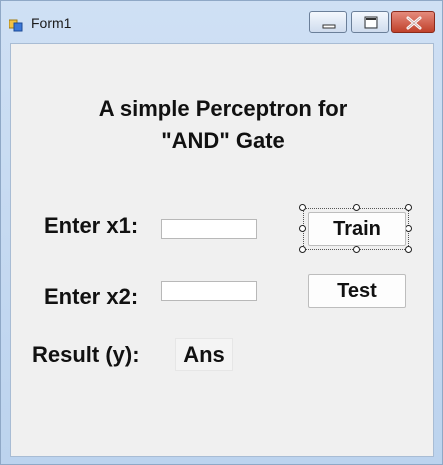  I want to click on window-title: Form1, so click(51, 23).